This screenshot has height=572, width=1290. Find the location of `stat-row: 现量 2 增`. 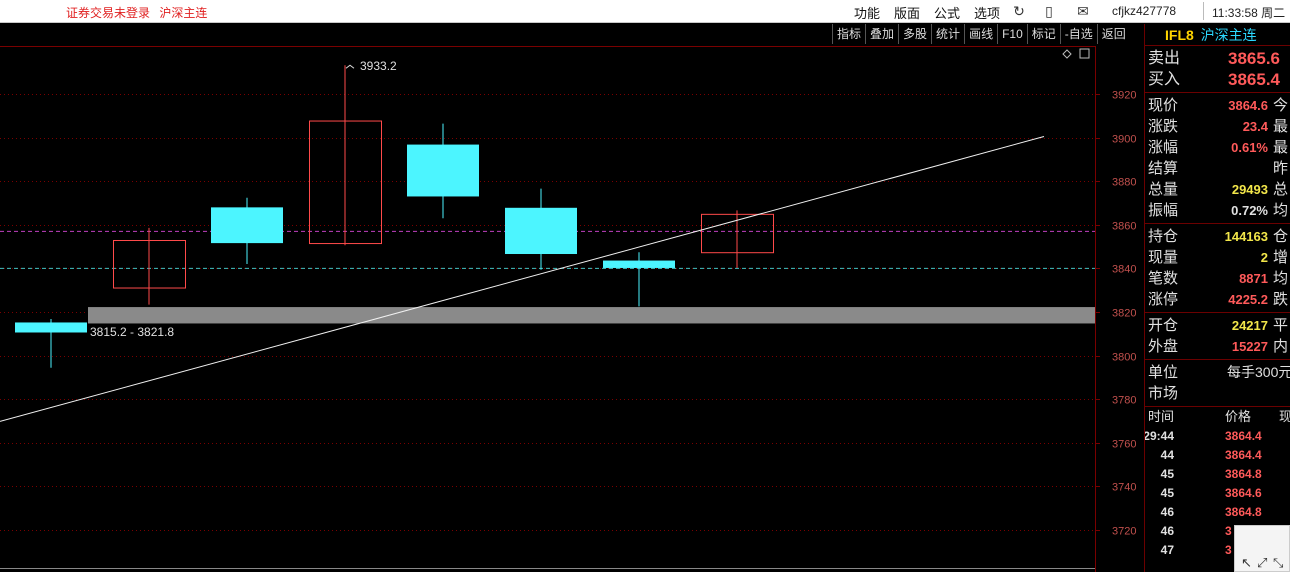

stat-row: 现量 2 增 is located at coordinates (1217, 257).